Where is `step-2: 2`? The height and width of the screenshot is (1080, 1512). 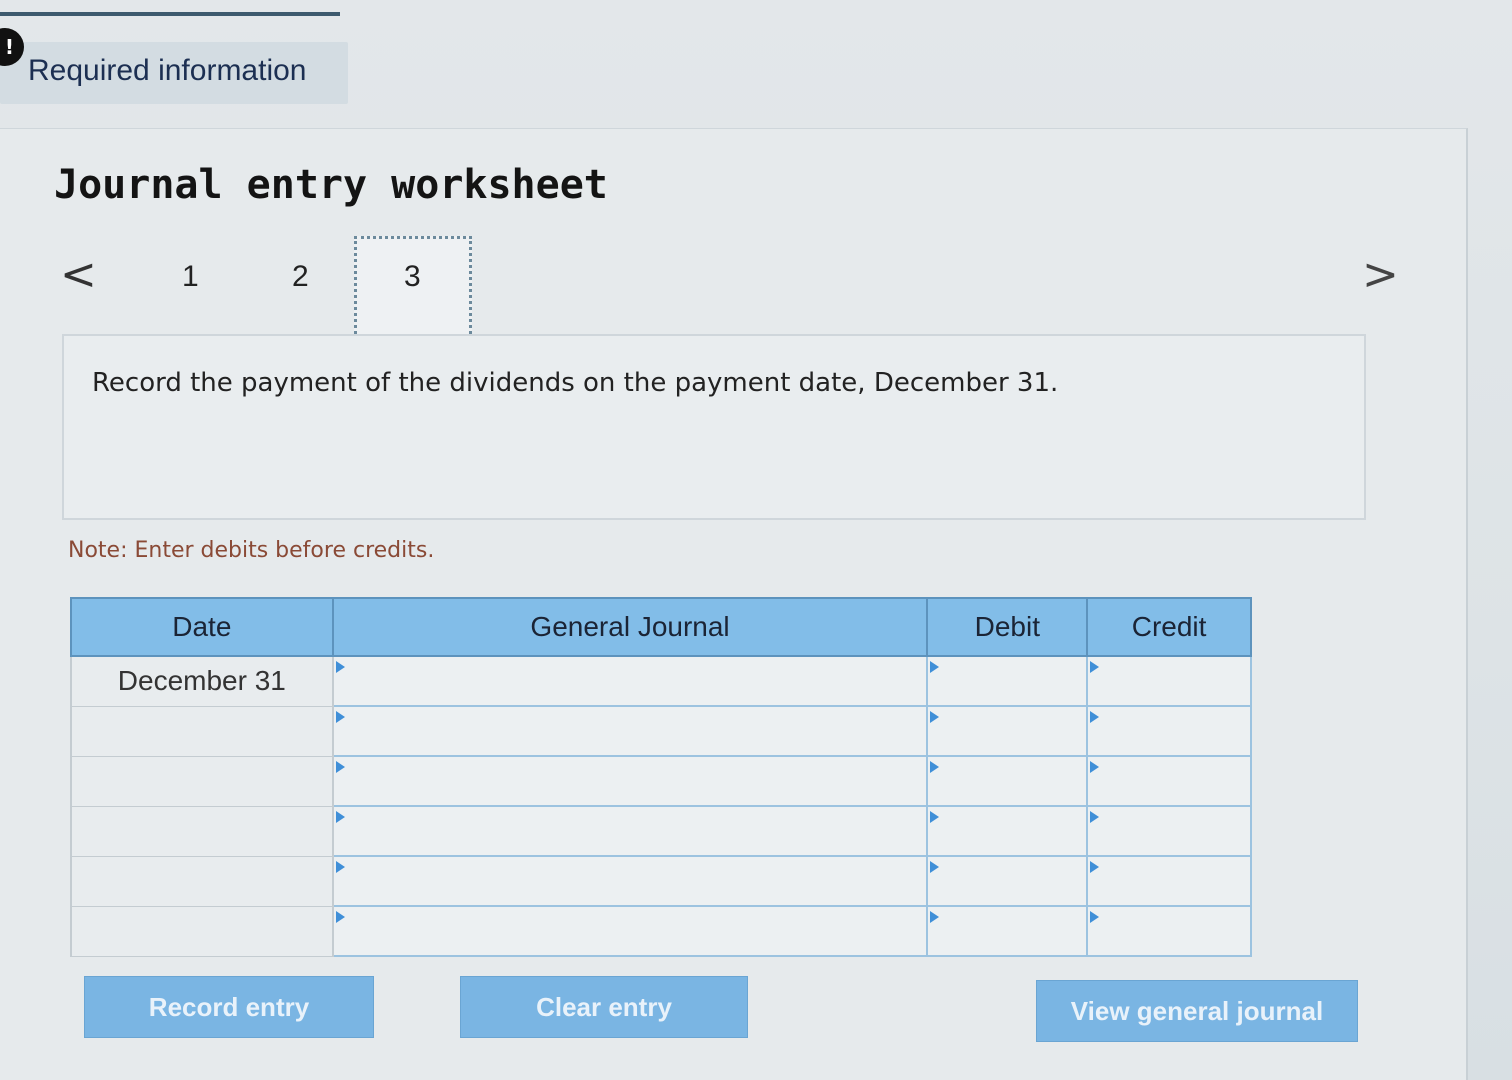
step-2: 2 is located at coordinates (300, 277).